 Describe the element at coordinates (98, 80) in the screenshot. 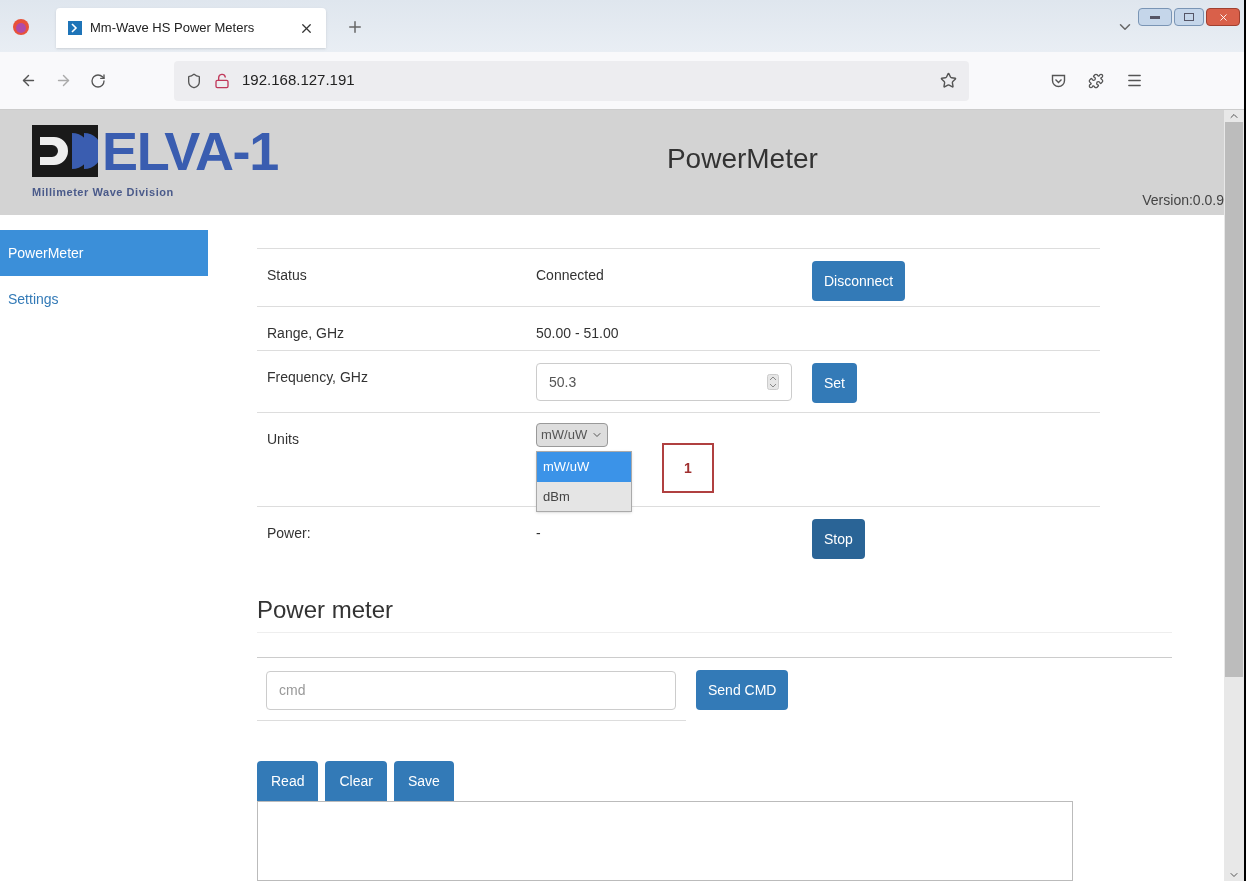

I see `reload-icon` at that location.